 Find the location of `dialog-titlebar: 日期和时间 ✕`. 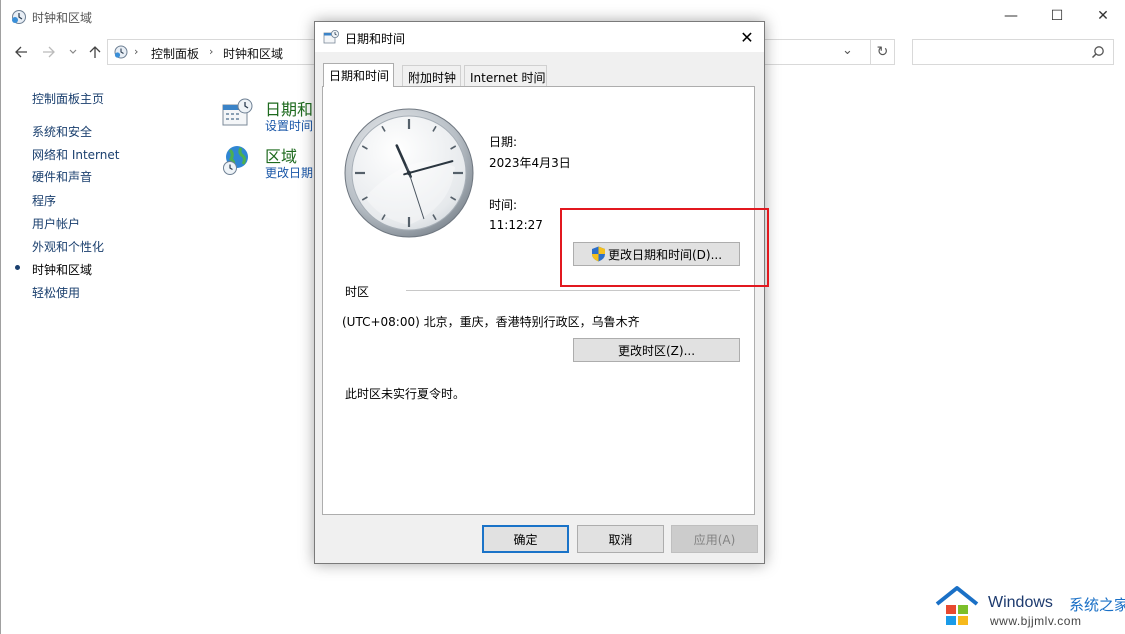

dialog-titlebar: 日期和时间 ✕ is located at coordinates (539, 37).